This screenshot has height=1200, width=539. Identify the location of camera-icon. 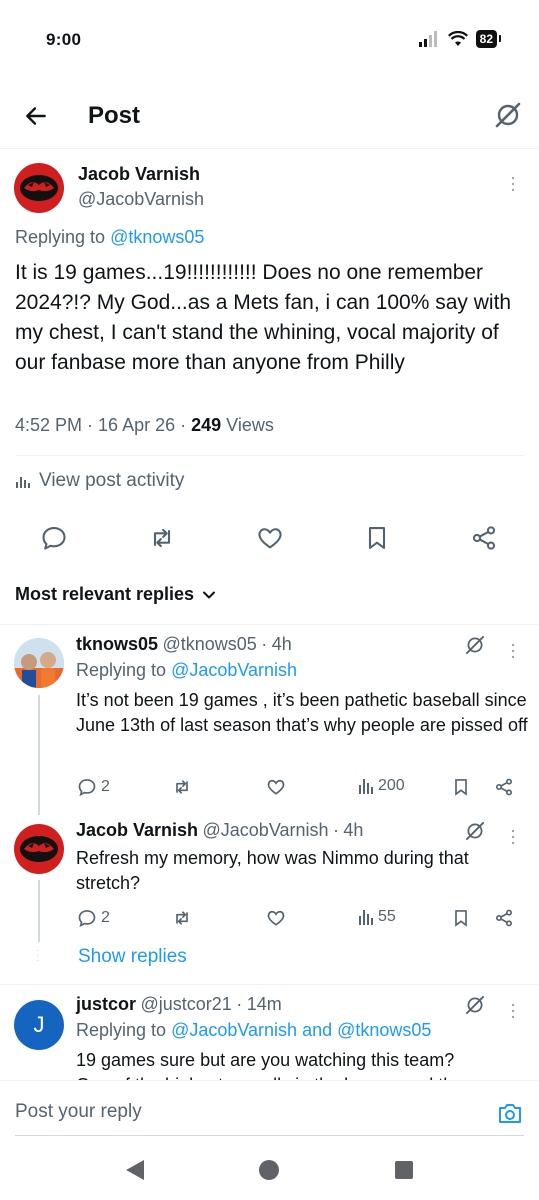
(510, 1113).